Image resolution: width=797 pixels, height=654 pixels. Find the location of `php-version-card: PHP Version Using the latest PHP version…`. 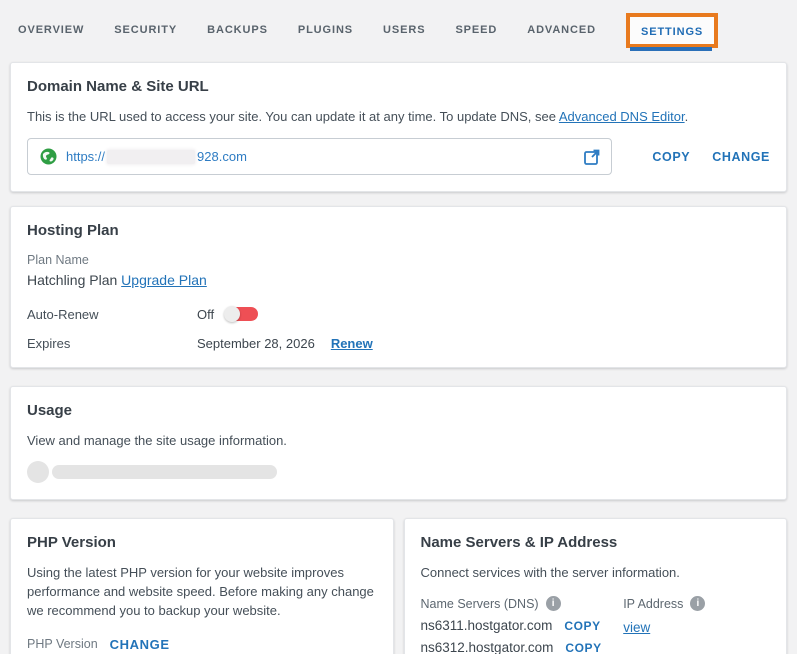

php-version-card: PHP Version Using the latest PHP version… is located at coordinates (202, 586).